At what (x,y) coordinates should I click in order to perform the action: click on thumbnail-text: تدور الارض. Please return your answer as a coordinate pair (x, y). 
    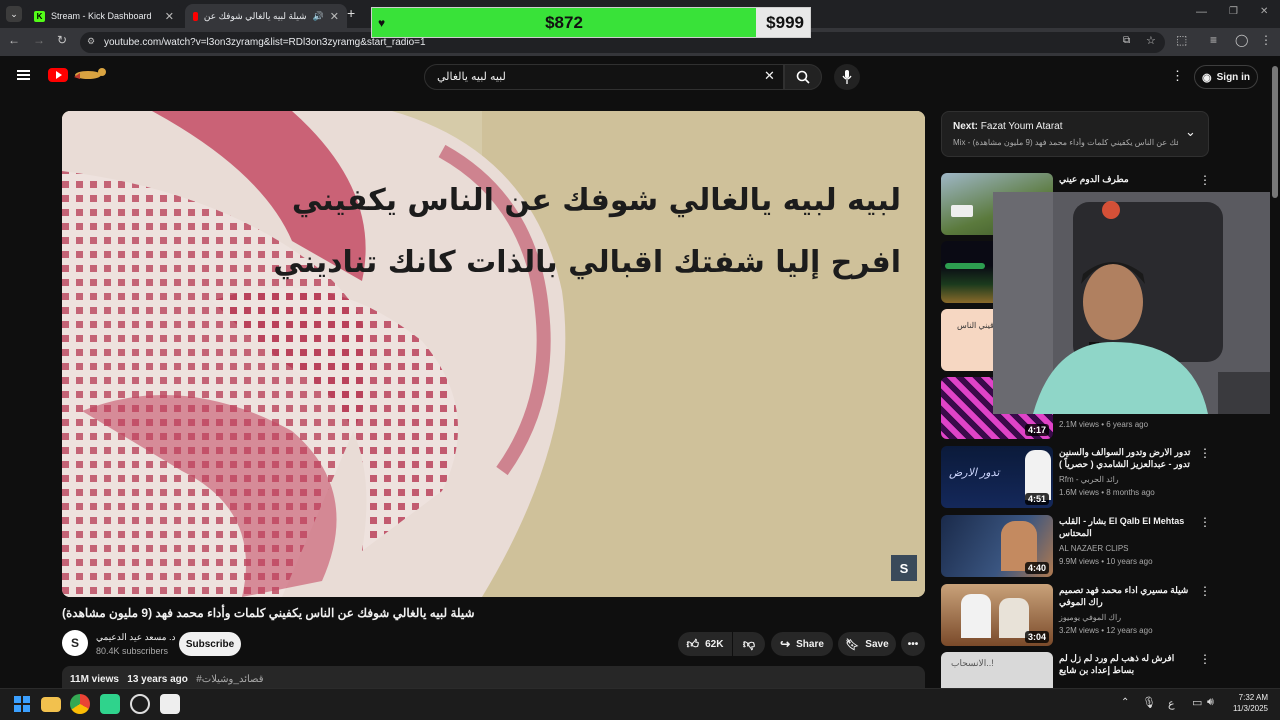
    Looking at the image, I should click on (974, 473).